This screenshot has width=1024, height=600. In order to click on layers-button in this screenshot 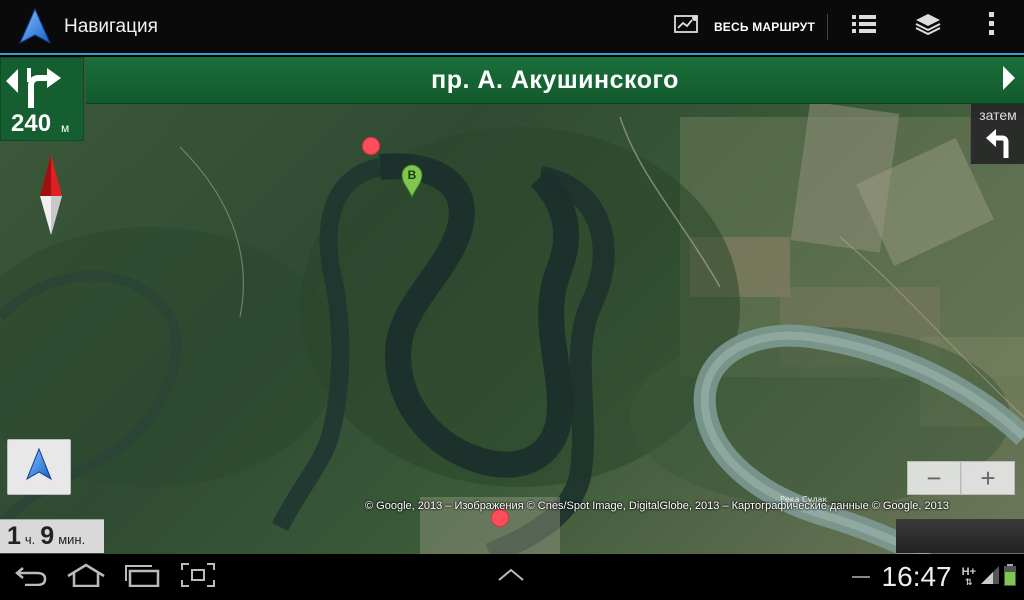, I will do `click(928, 27)`.